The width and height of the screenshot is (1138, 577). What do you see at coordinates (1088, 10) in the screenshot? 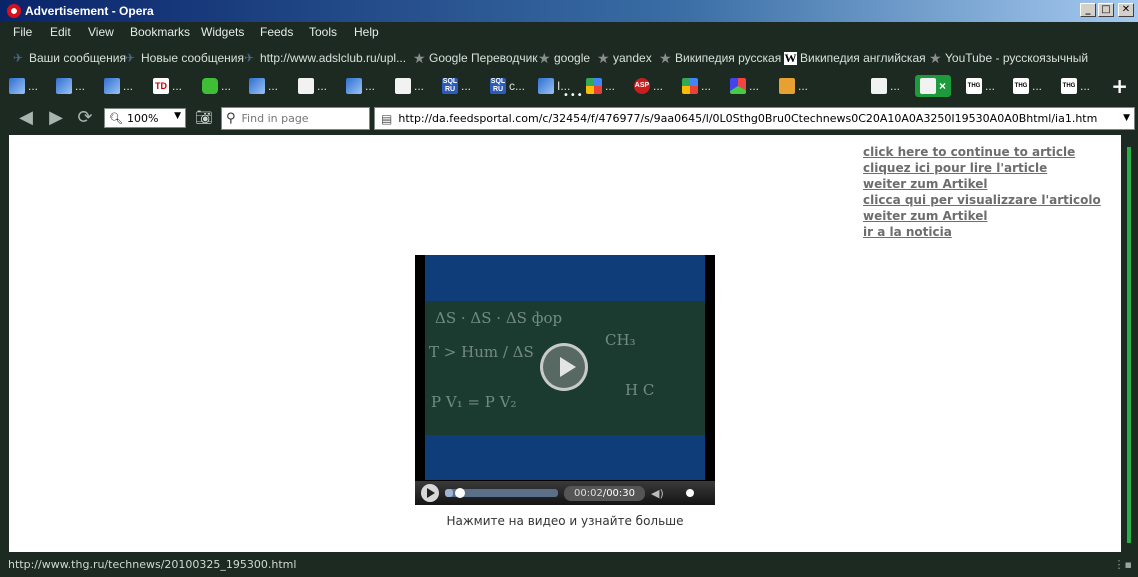
I see `minimize-button: _` at bounding box center [1088, 10].